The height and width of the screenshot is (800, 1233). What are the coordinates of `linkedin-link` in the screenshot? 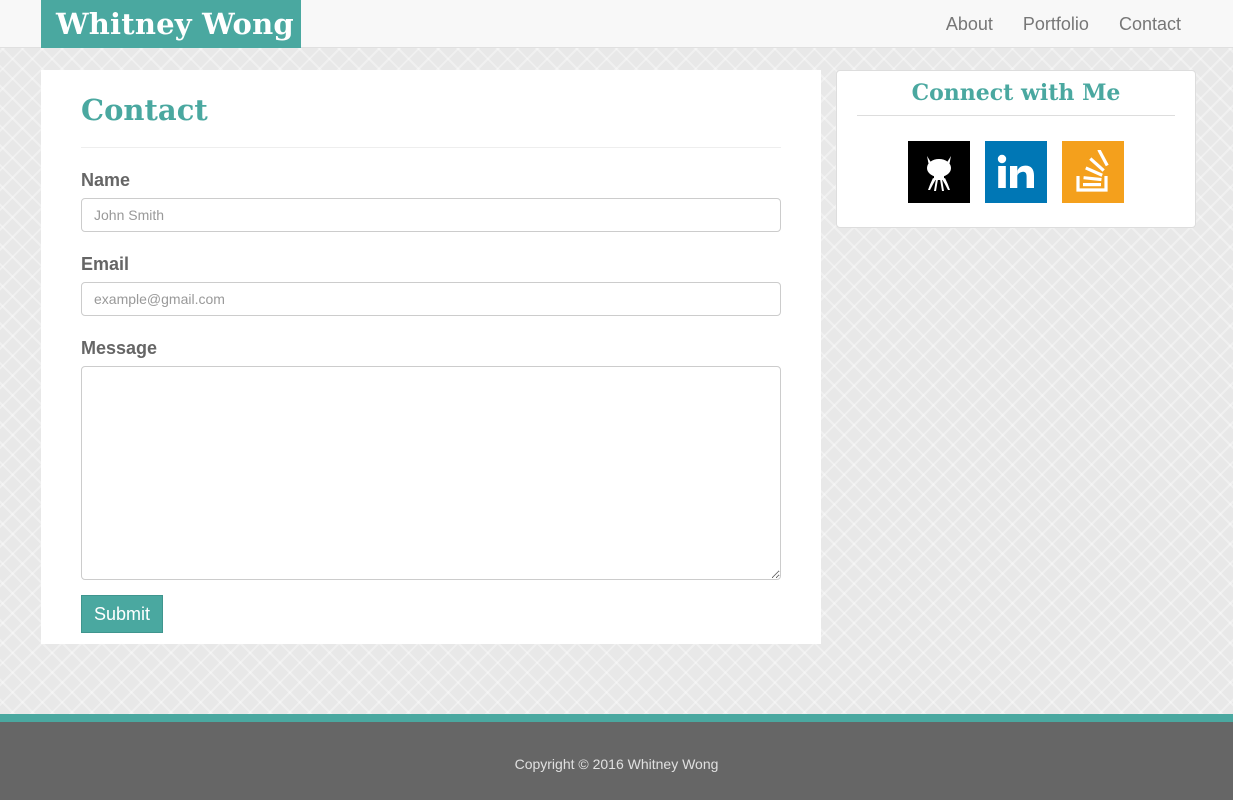 It's located at (1016, 172).